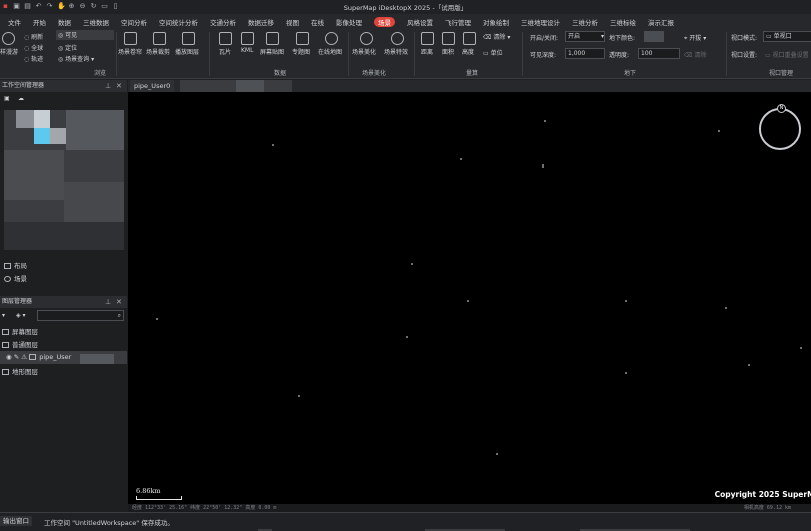 The height and width of the screenshot is (531, 811). I want to click on scene-clip-button: 场景裁剪, so click(158, 51).